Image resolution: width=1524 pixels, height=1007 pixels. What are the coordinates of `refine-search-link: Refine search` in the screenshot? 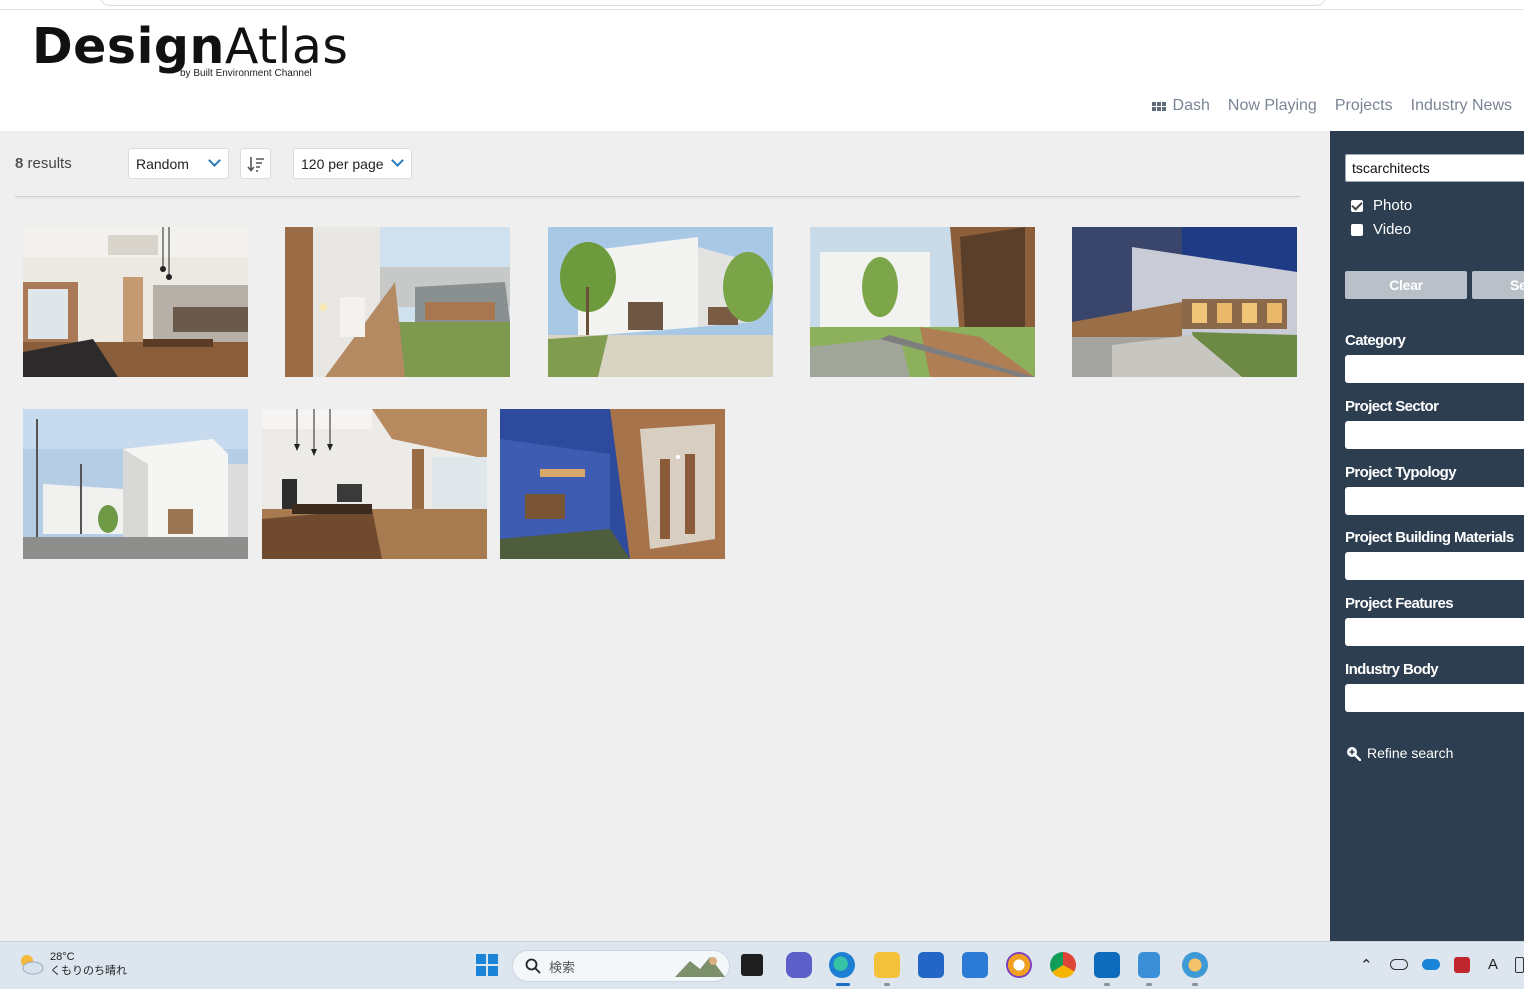 It's located at (1399, 753).